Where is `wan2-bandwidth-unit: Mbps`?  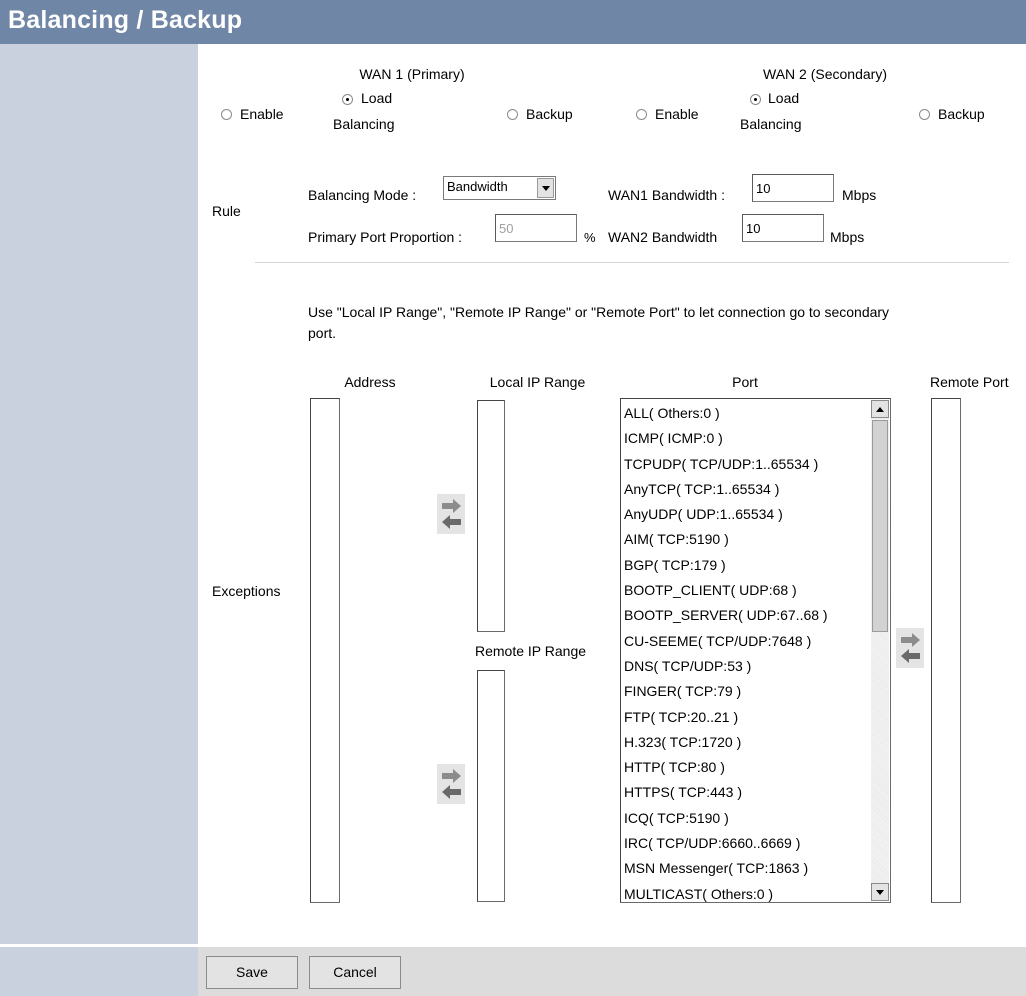
wan2-bandwidth-unit: Mbps is located at coordinates (847, 237).